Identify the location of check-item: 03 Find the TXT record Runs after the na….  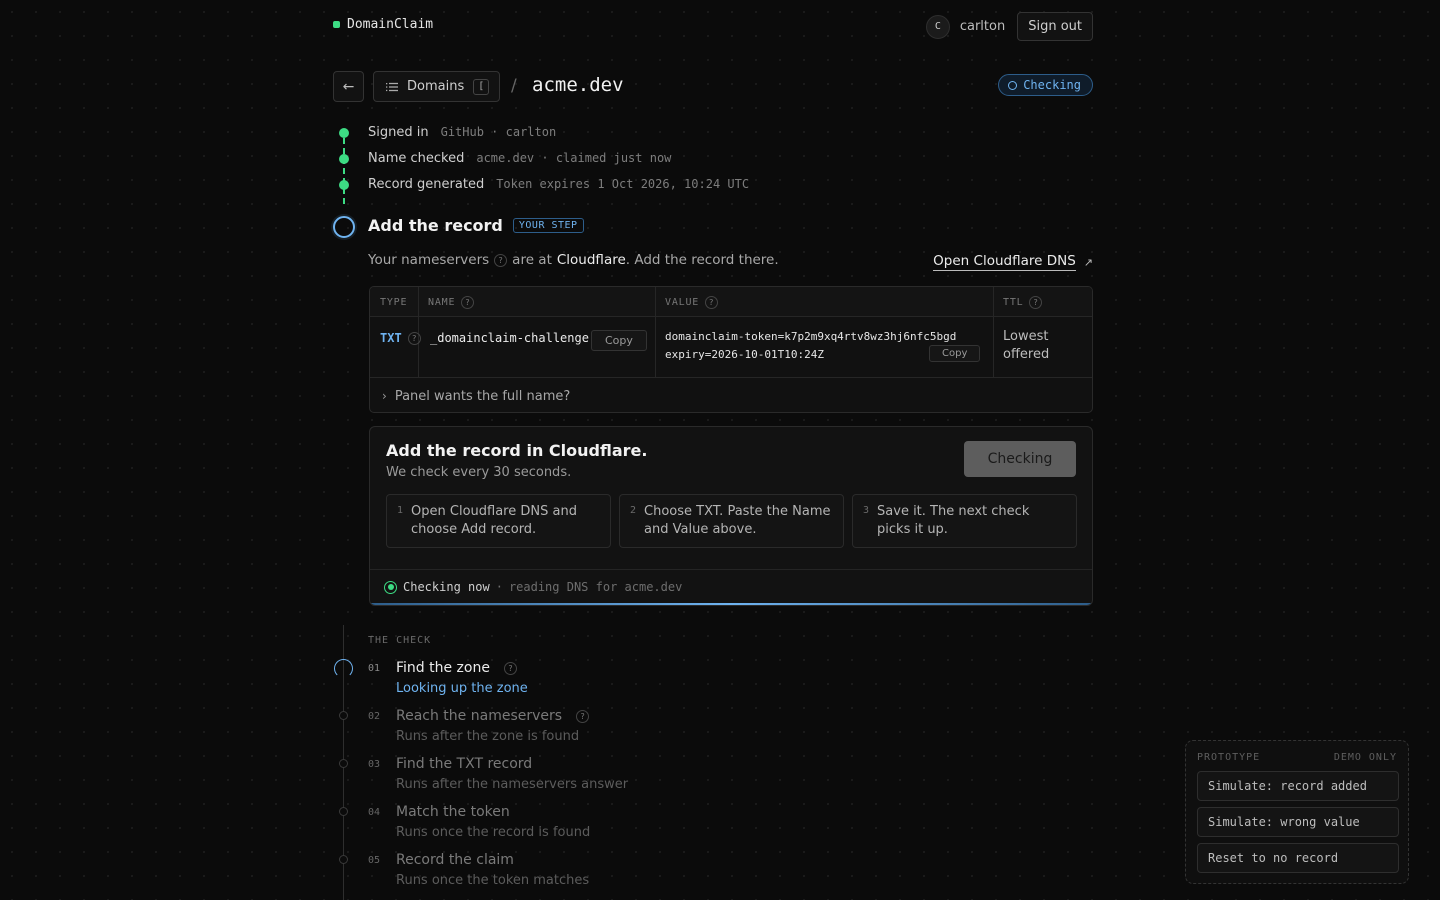
(498, 774).